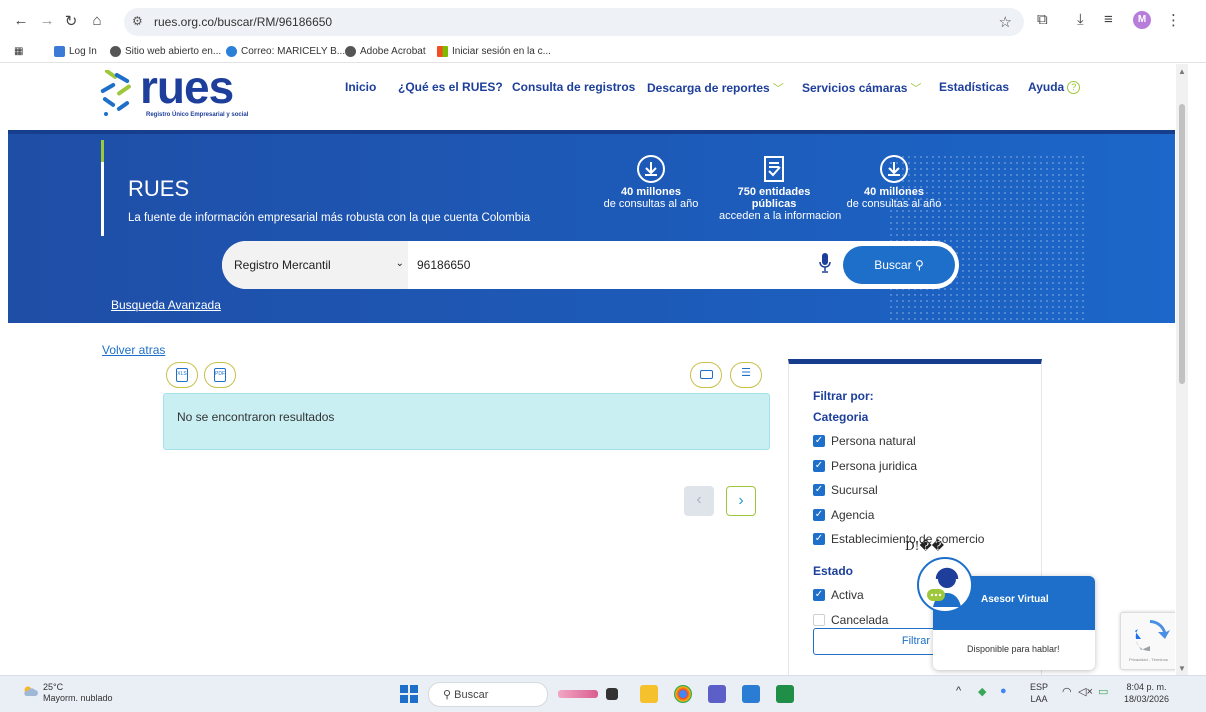 The width and height of the screenshot is (1206, 712). Describe the element at coordinates (1146, 693) in the screenshot. I see `system-clock: 8:04 p. m. 18/03/2026` at that location.